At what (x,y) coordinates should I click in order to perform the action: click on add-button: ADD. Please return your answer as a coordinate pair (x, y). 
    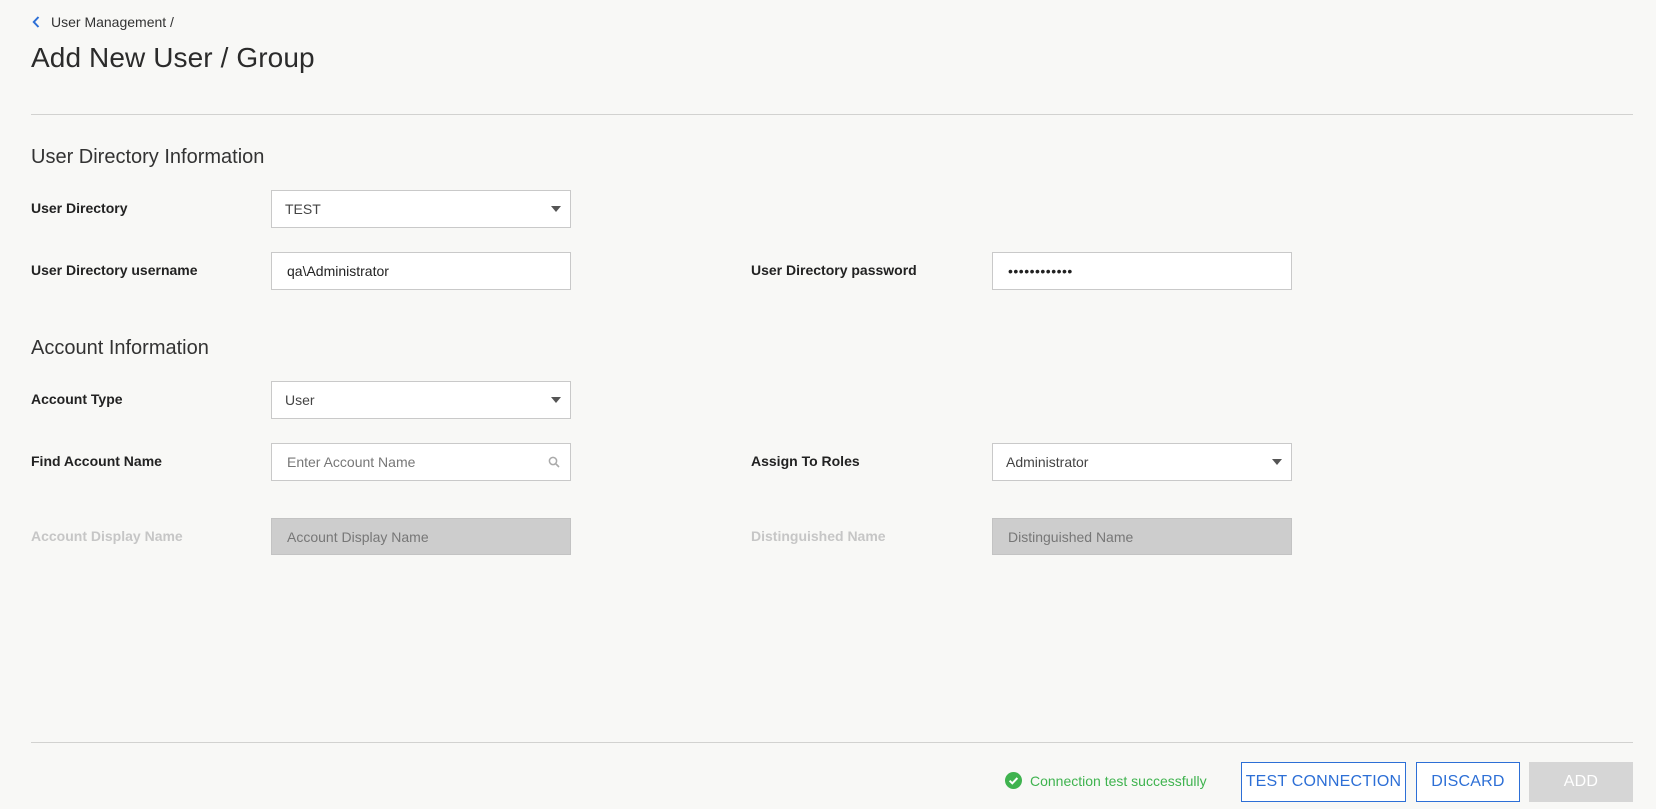
    Looking at the image, I should click on (1581, 782).